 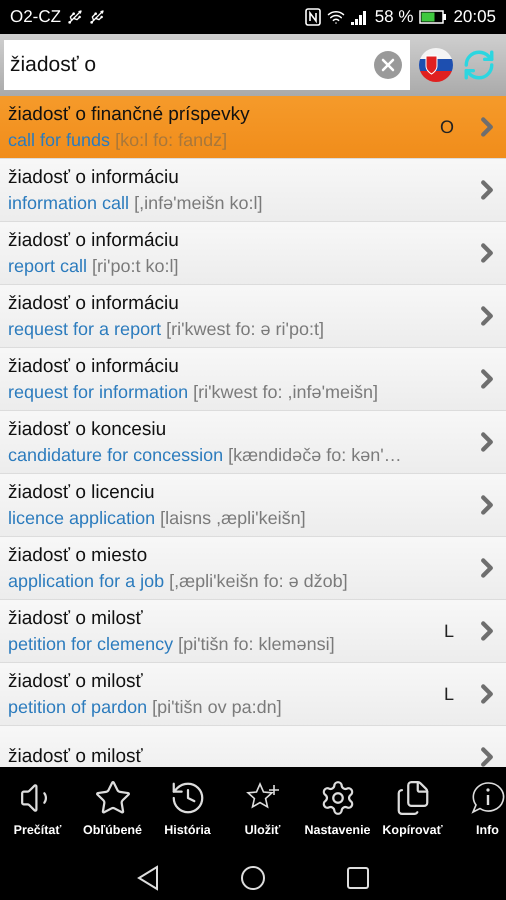 I want to click on headword: žiadosť o finančné príspevky, so click(x=129, y=115).